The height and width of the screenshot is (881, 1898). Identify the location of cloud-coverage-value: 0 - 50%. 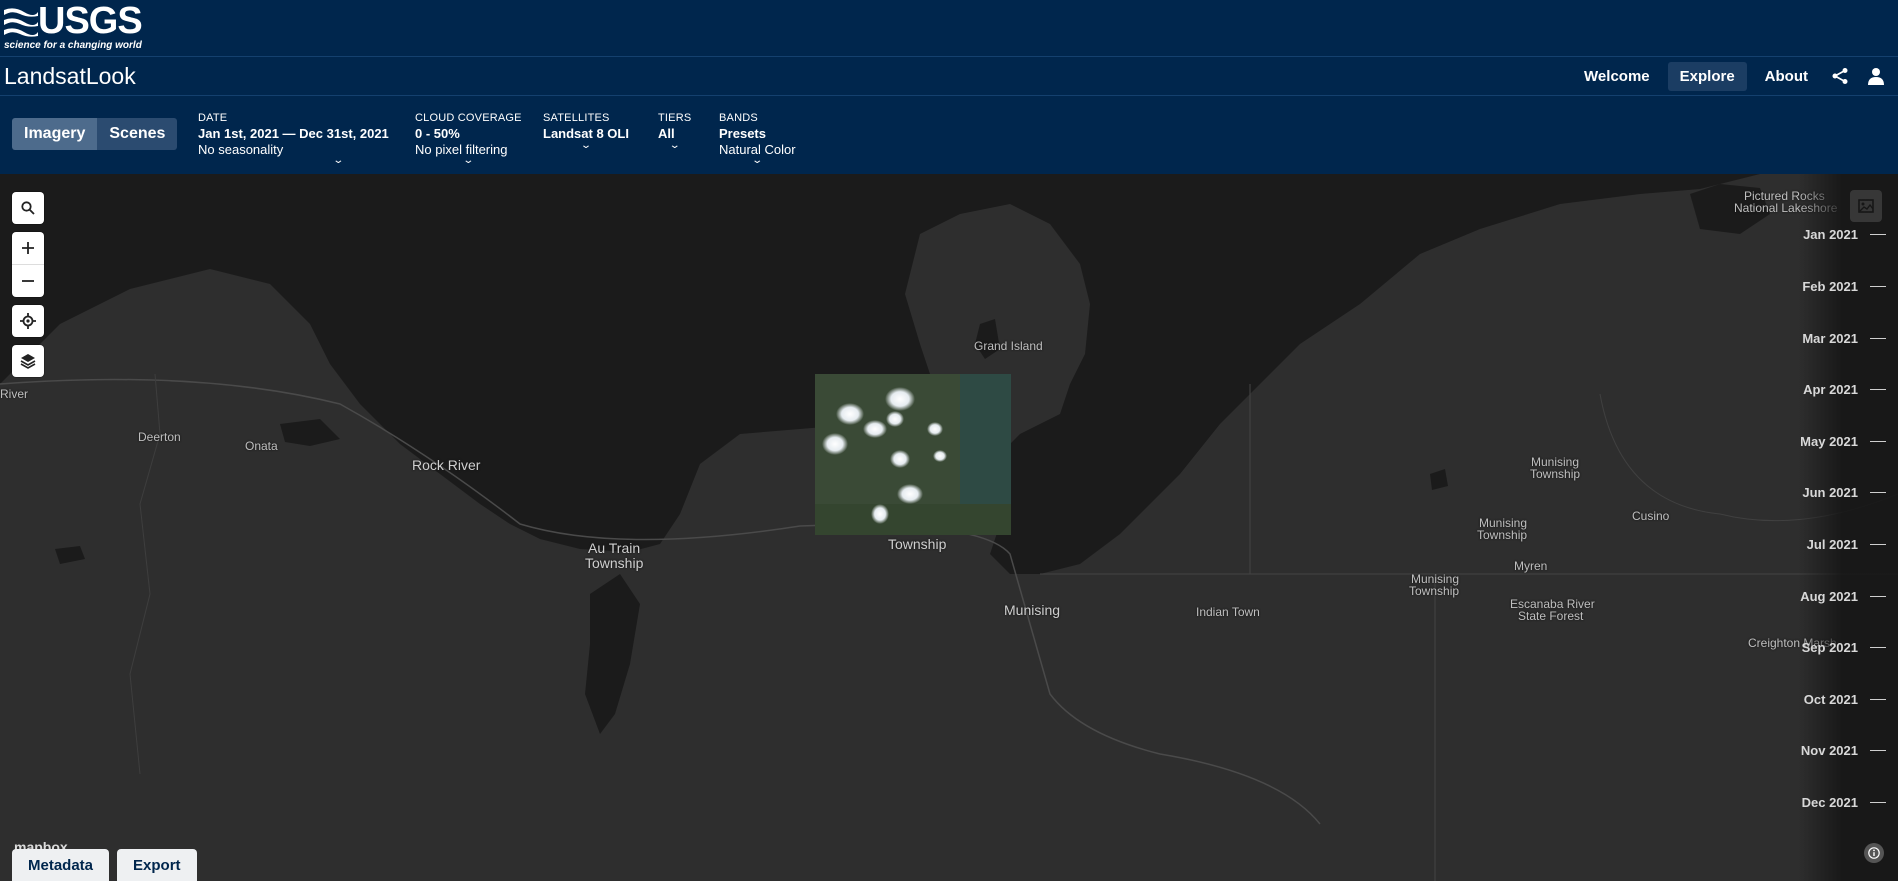
(437, 133).